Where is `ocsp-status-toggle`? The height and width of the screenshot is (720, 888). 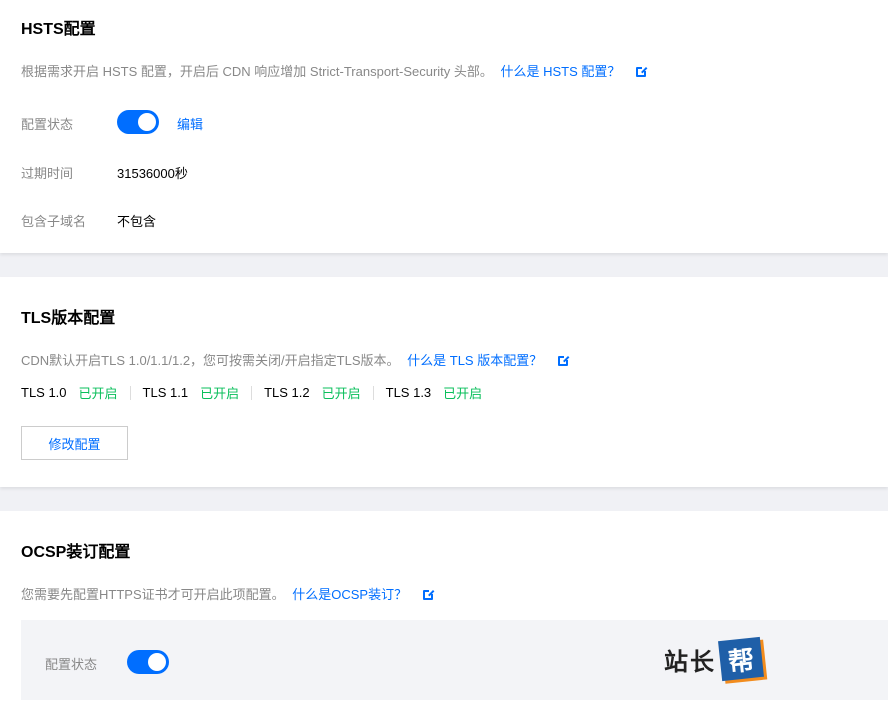
ocsp-status-toggle is located at coordinates (148, 662).